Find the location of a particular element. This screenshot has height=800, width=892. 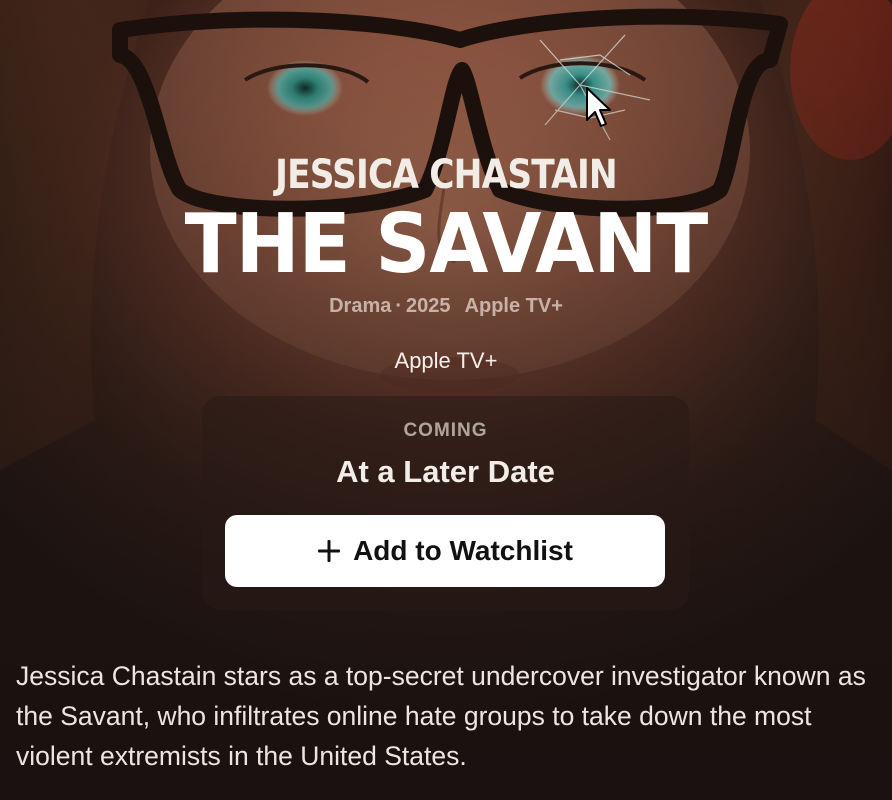

channel-label: Apple TV+ is located at coordinates (446, 360).